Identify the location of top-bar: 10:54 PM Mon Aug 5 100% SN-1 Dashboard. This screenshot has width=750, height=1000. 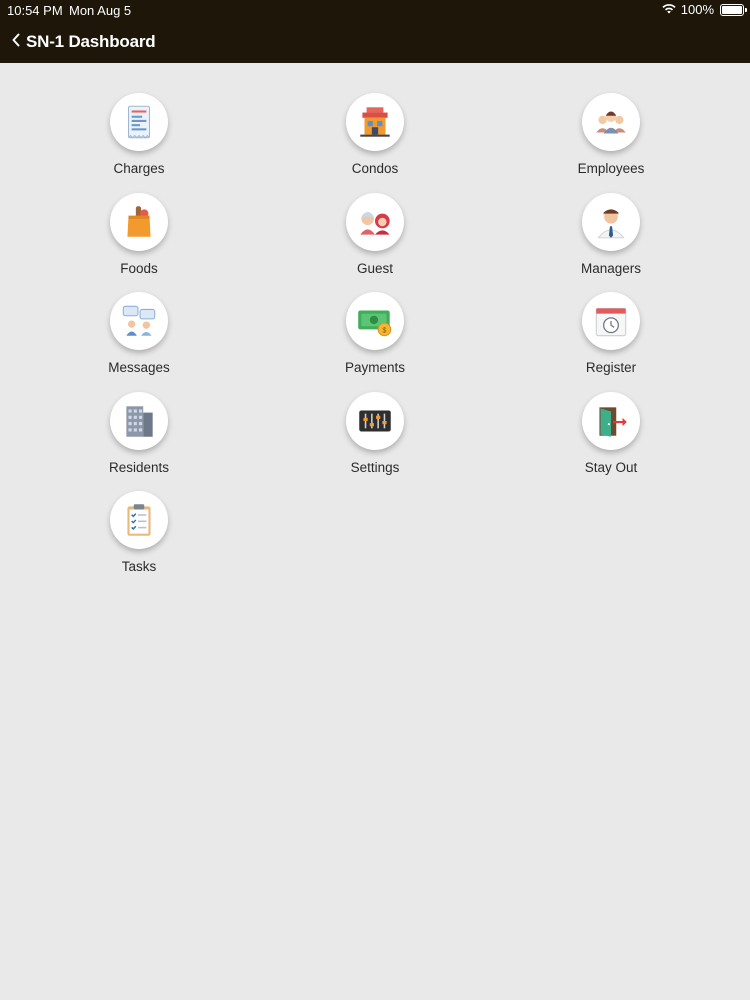
(375, 31).